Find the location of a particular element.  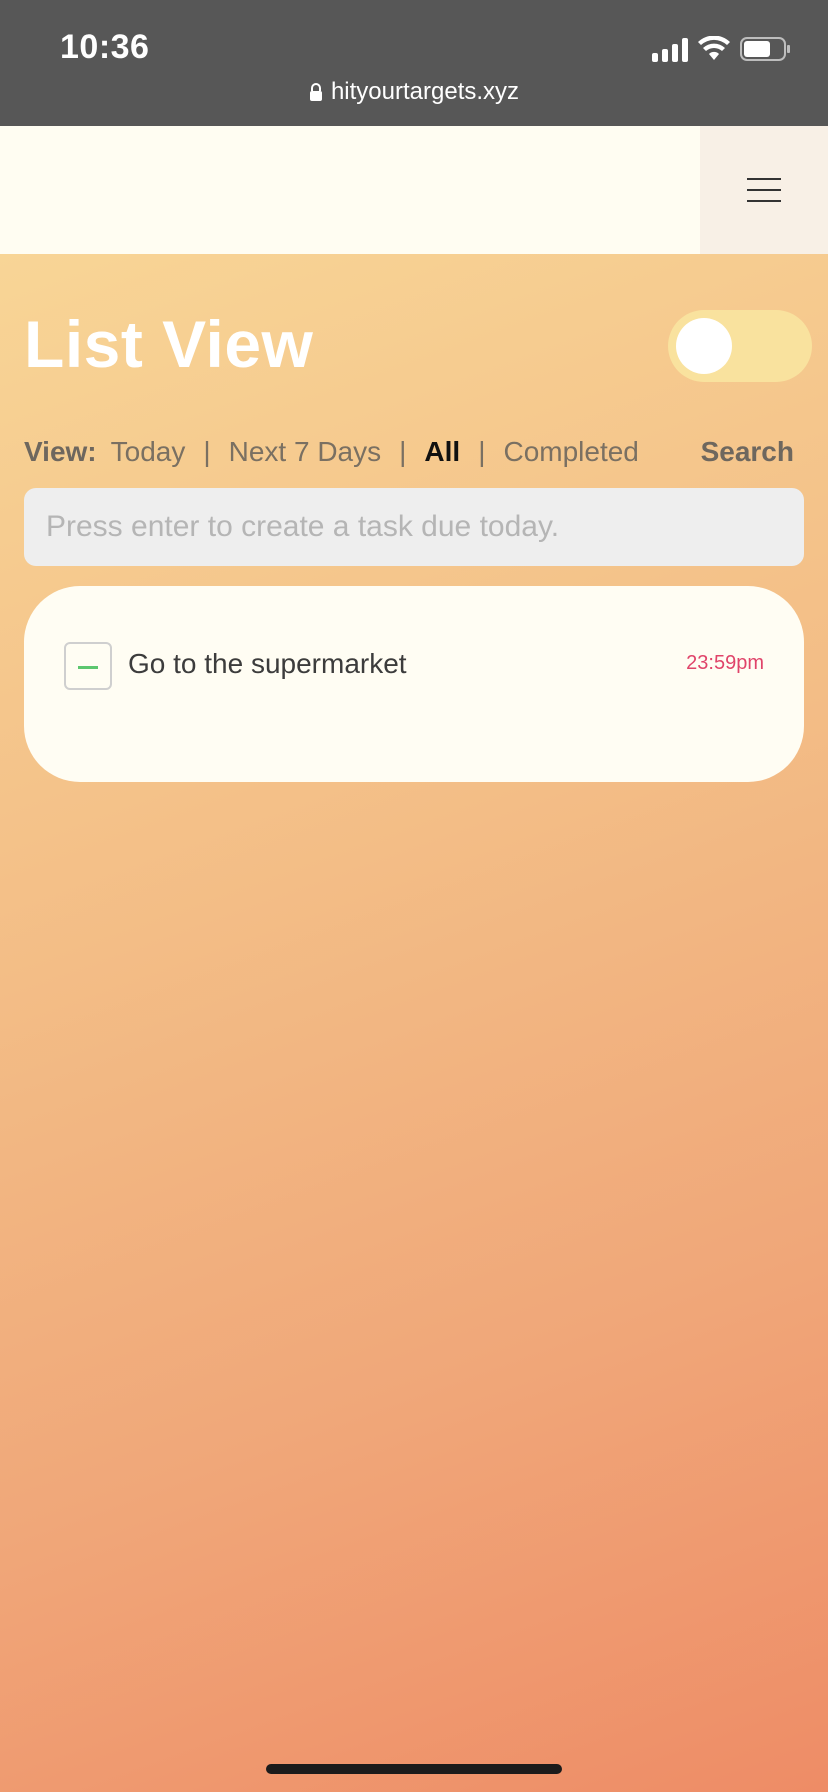

status-icons is located at coordinates (722, 49).